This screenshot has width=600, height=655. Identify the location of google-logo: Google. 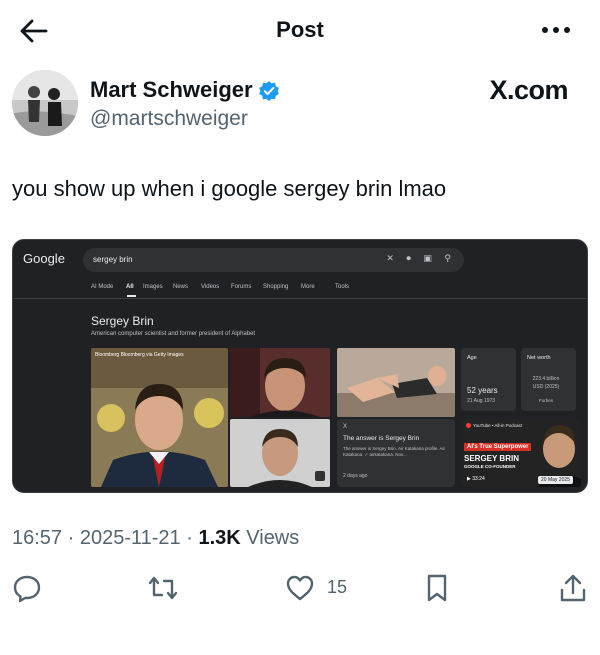
(44, 258).